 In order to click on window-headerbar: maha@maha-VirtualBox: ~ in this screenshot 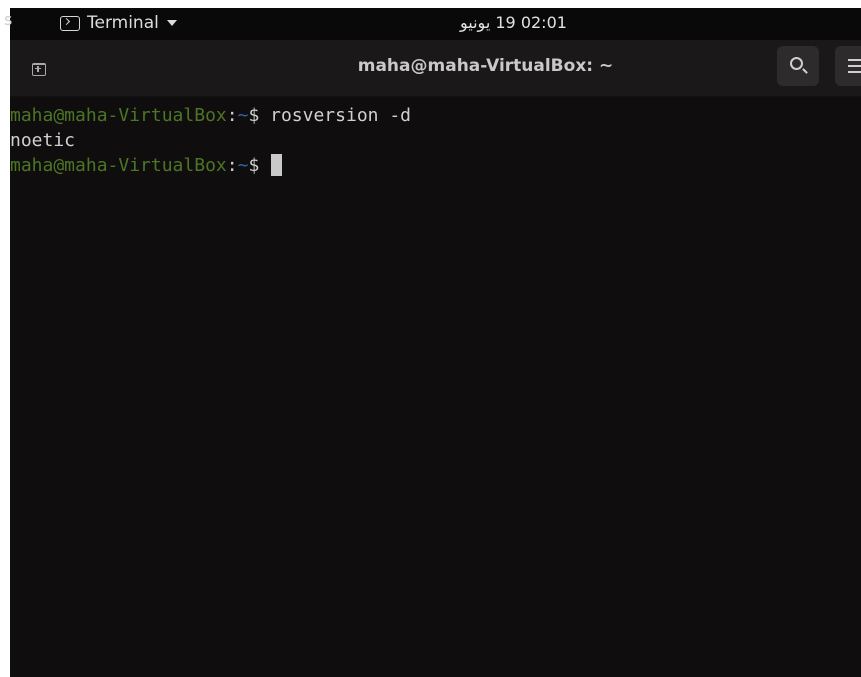, I will do `click(435, 68)`.